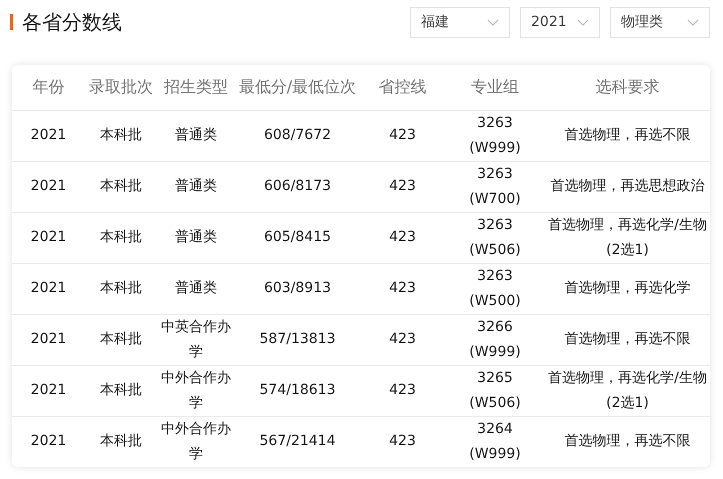  Describe the element at coordinates (298, 339) in the screenshot. I see `table-cell: 587/13813` at that location.